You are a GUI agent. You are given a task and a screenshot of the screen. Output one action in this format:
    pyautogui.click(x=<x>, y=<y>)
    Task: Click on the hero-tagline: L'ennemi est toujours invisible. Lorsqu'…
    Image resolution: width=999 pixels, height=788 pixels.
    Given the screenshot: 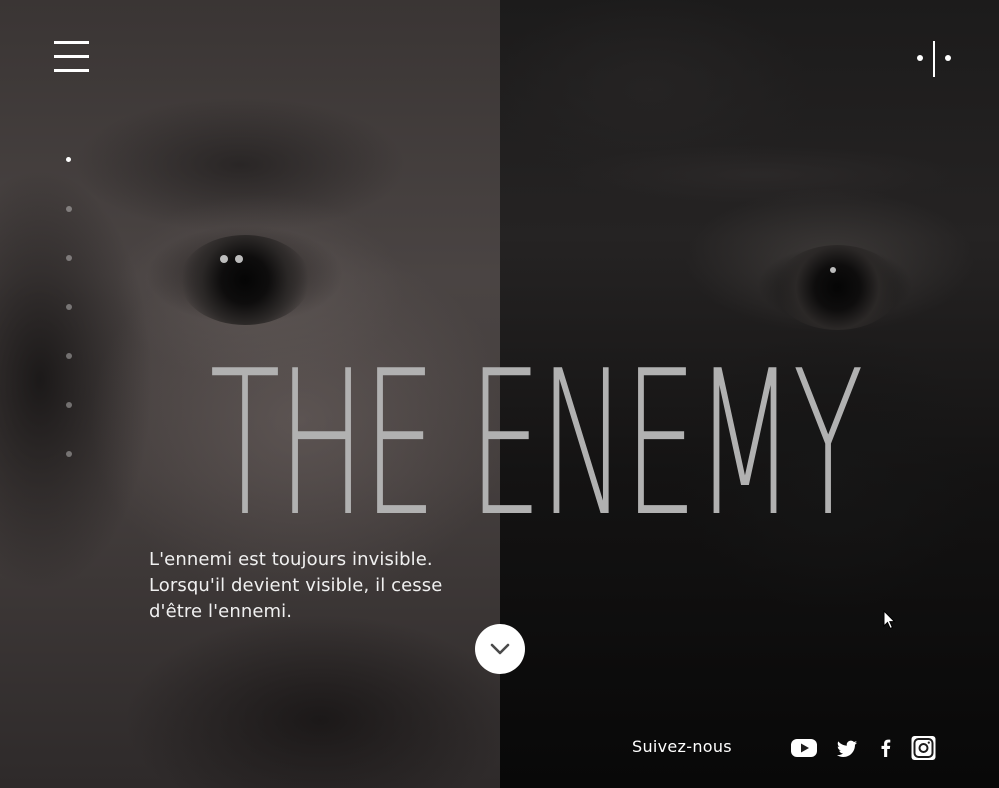 What is the action you would take?
    pyautogui.click(x=314, y=586)
    